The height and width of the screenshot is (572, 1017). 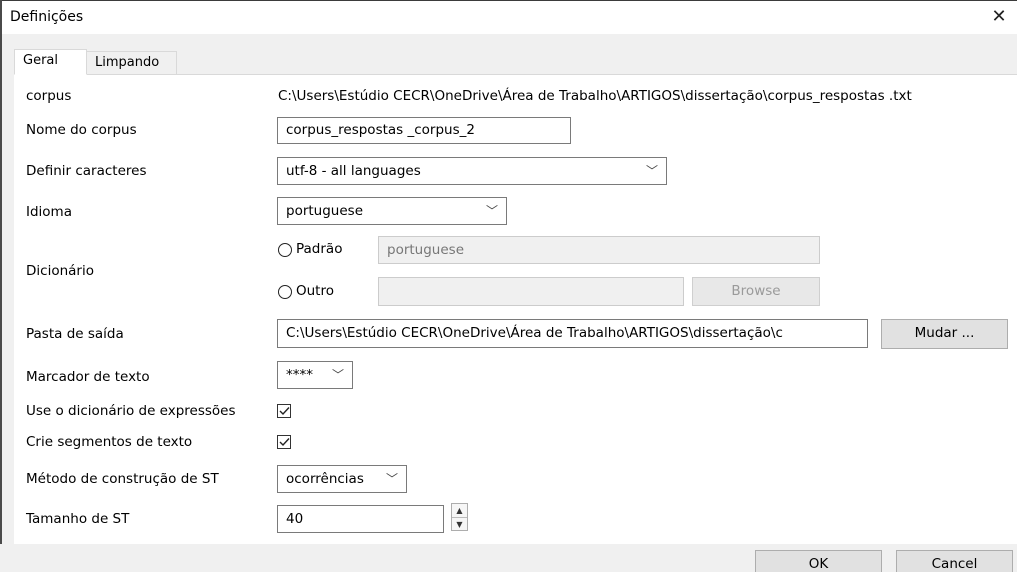 What do you see at coordinates (49, 96) in the screenshot?
I see `corpus-label: corpus` at bounding box center [49, 96].